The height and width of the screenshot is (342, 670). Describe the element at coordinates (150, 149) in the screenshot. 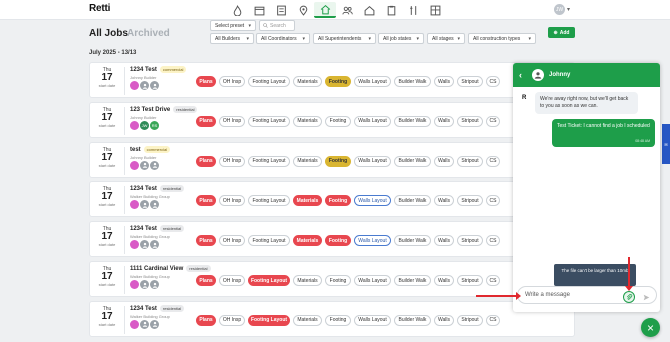

I see `job-title: test commercial` at that location.